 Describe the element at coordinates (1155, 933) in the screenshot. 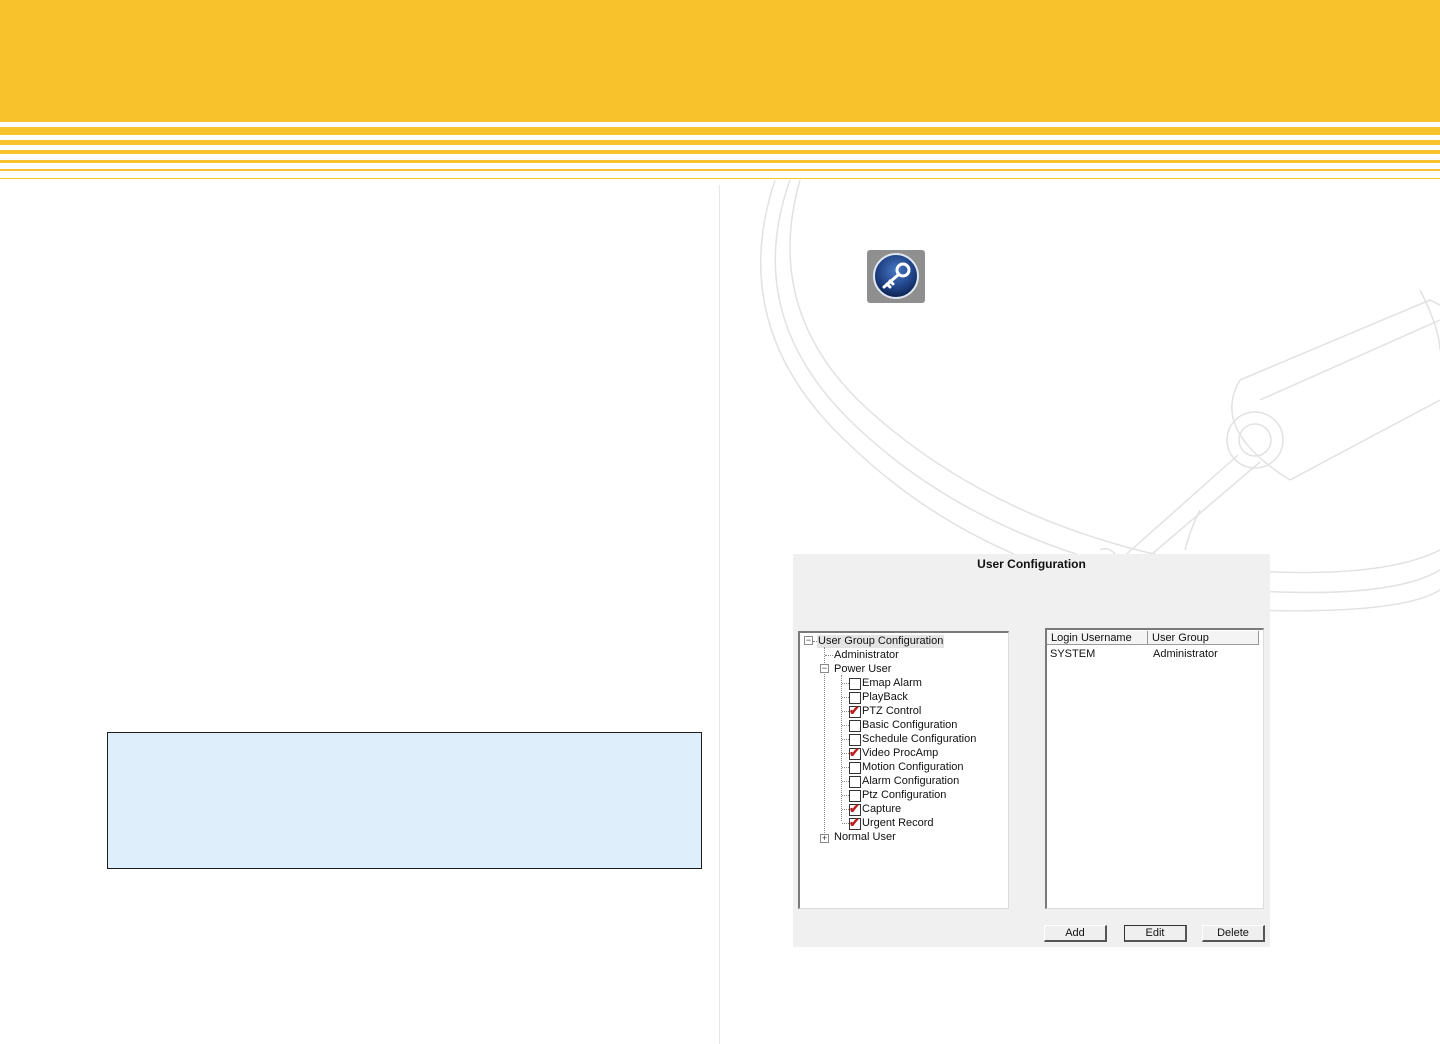

I see `edit-button: Edit` at that location.